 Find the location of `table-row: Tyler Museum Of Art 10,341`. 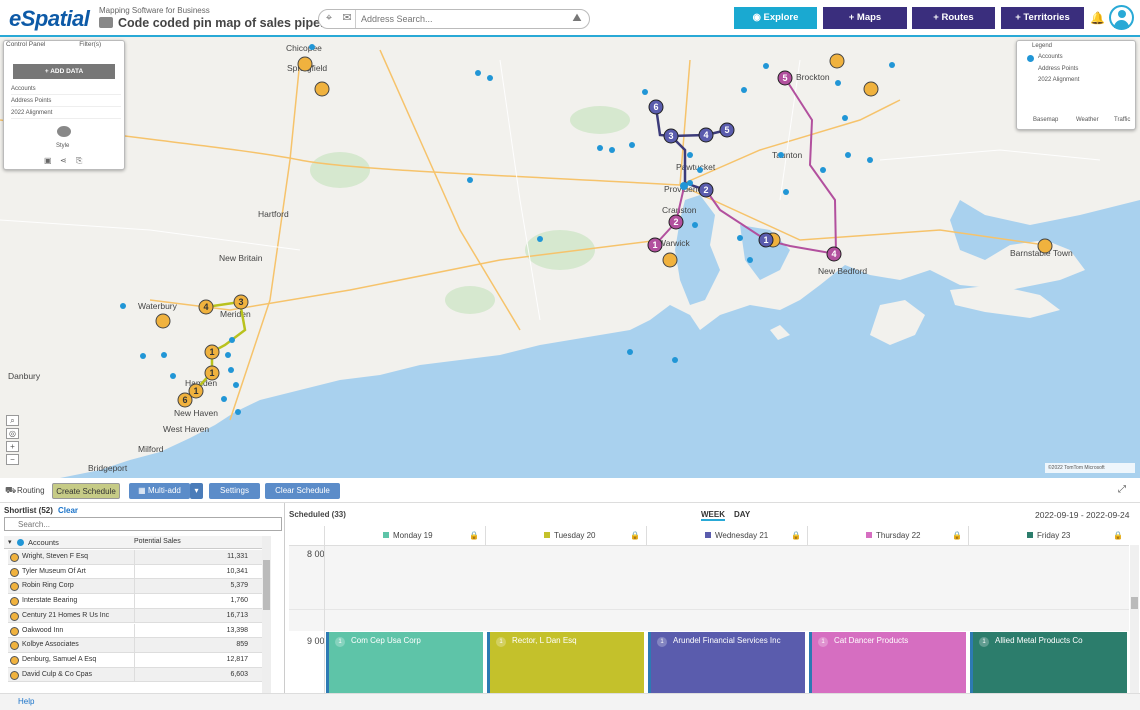

table-row: Tyler Museum Of Art 10,341 is located at coordinates (139, 572).